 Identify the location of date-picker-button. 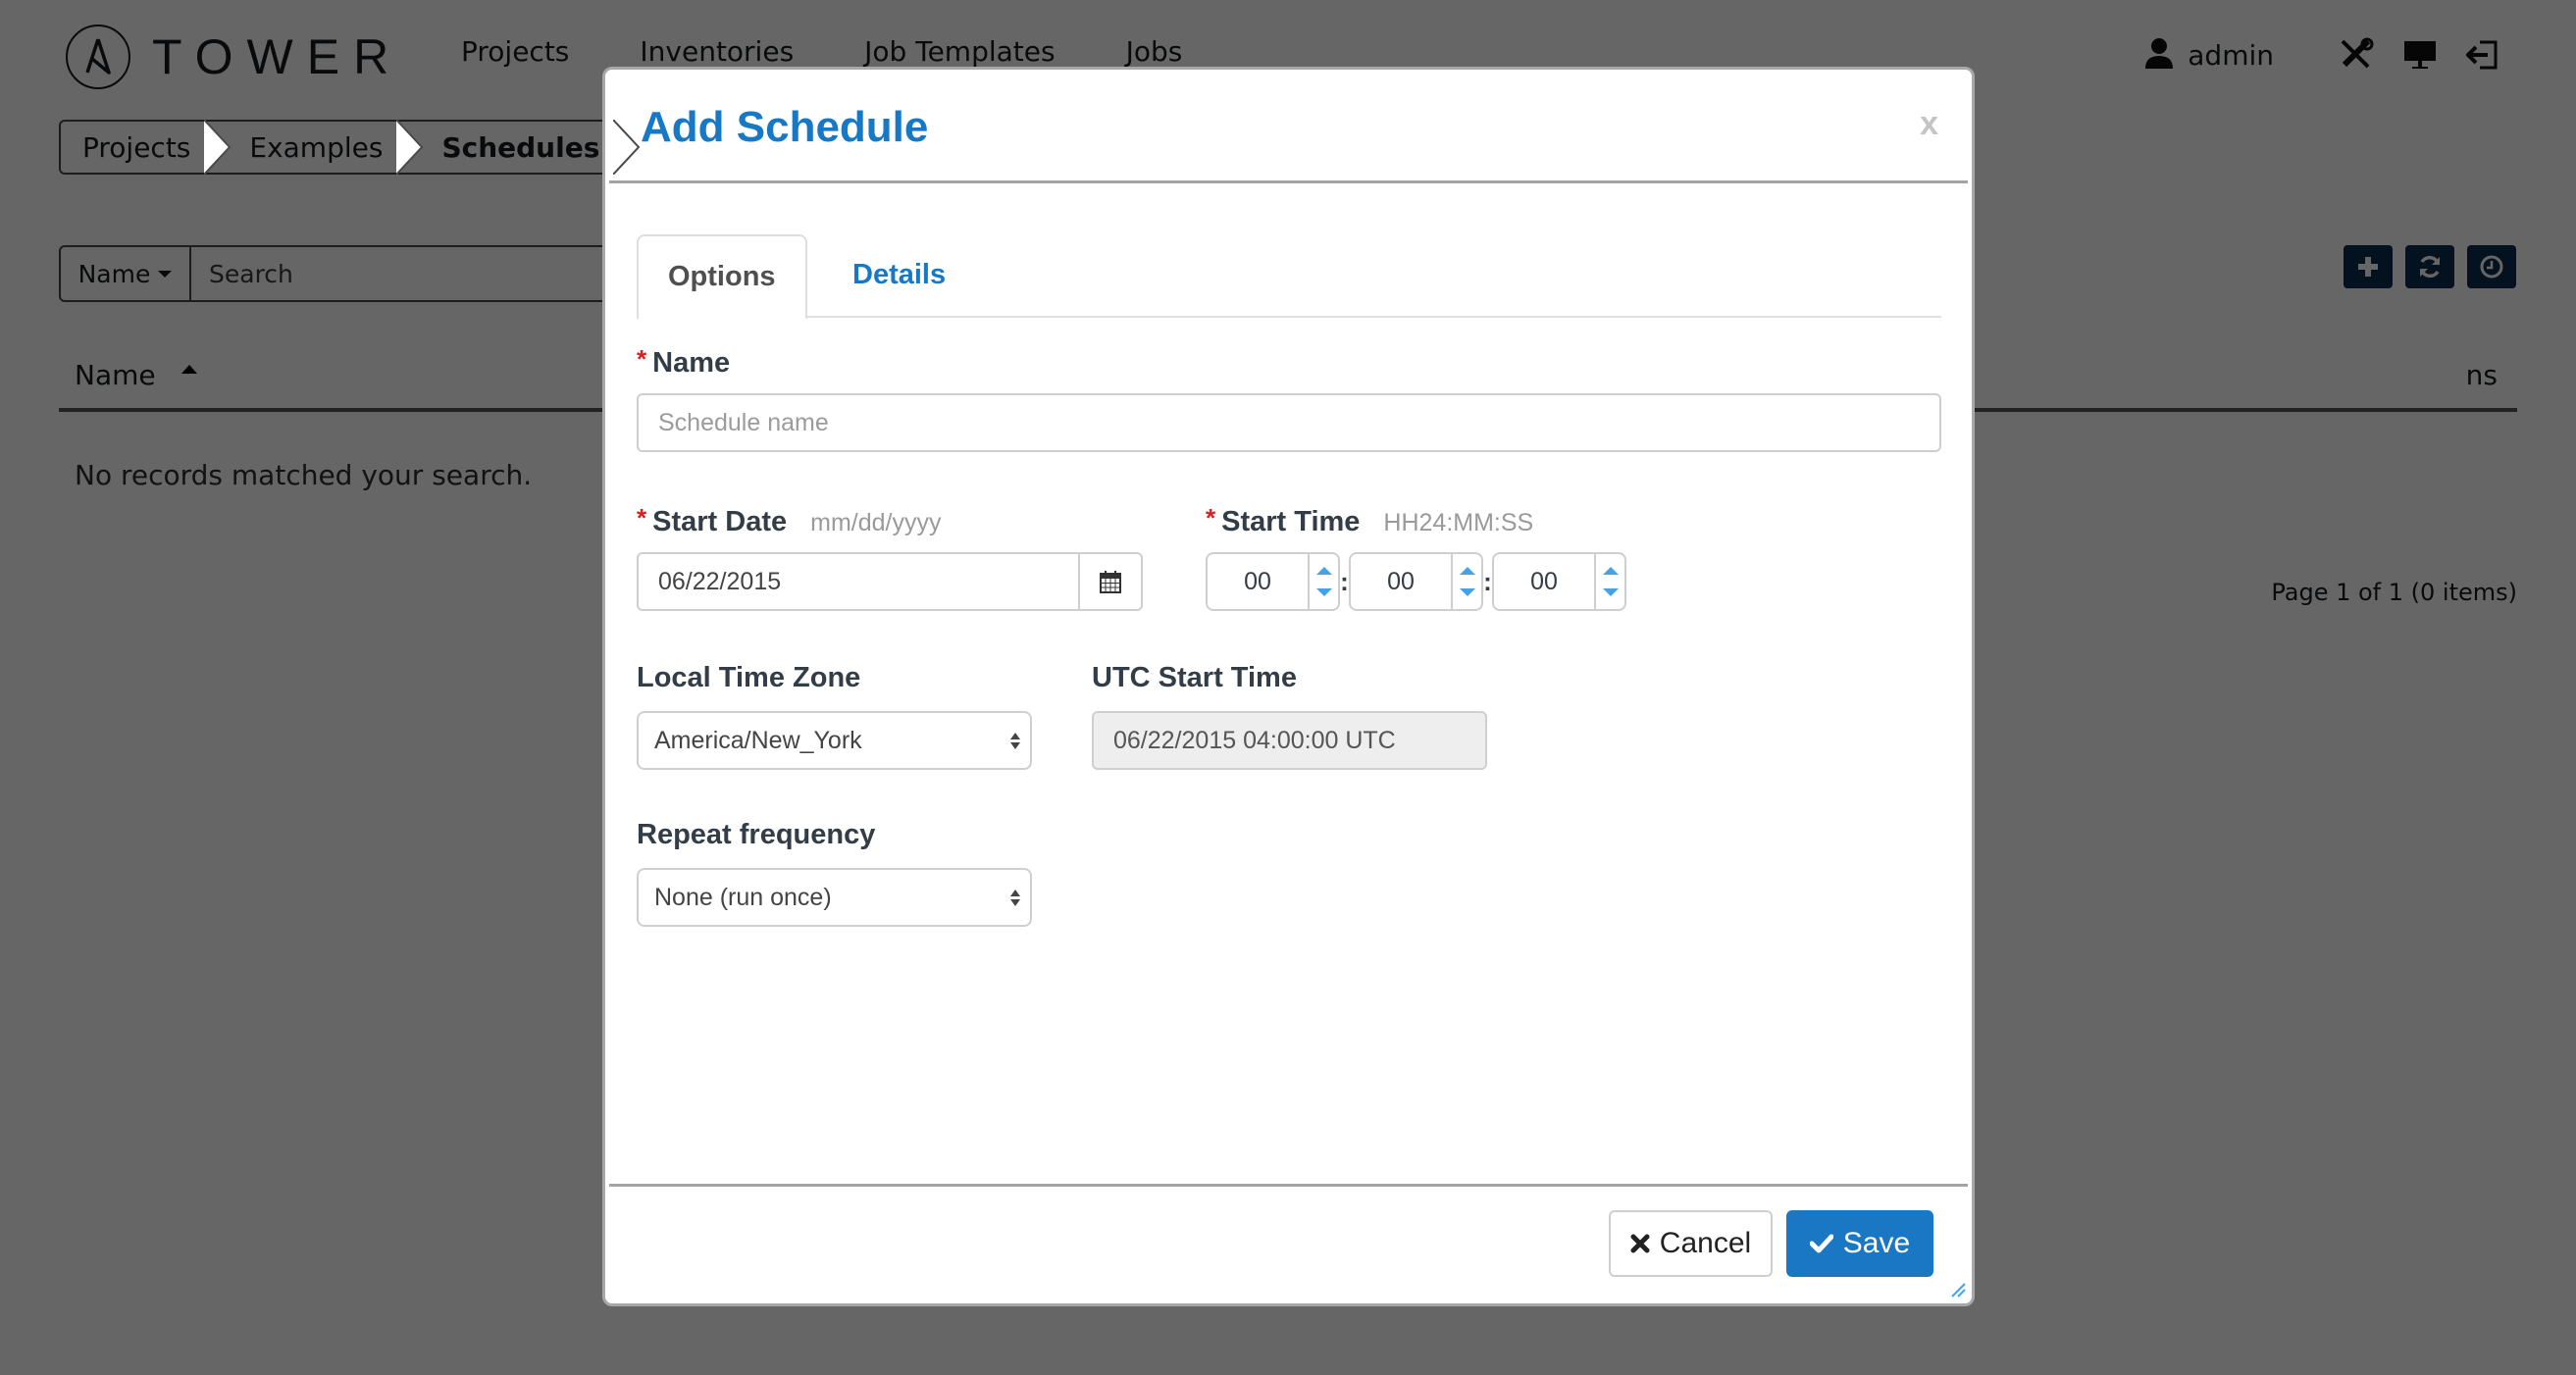
(1109, 581).